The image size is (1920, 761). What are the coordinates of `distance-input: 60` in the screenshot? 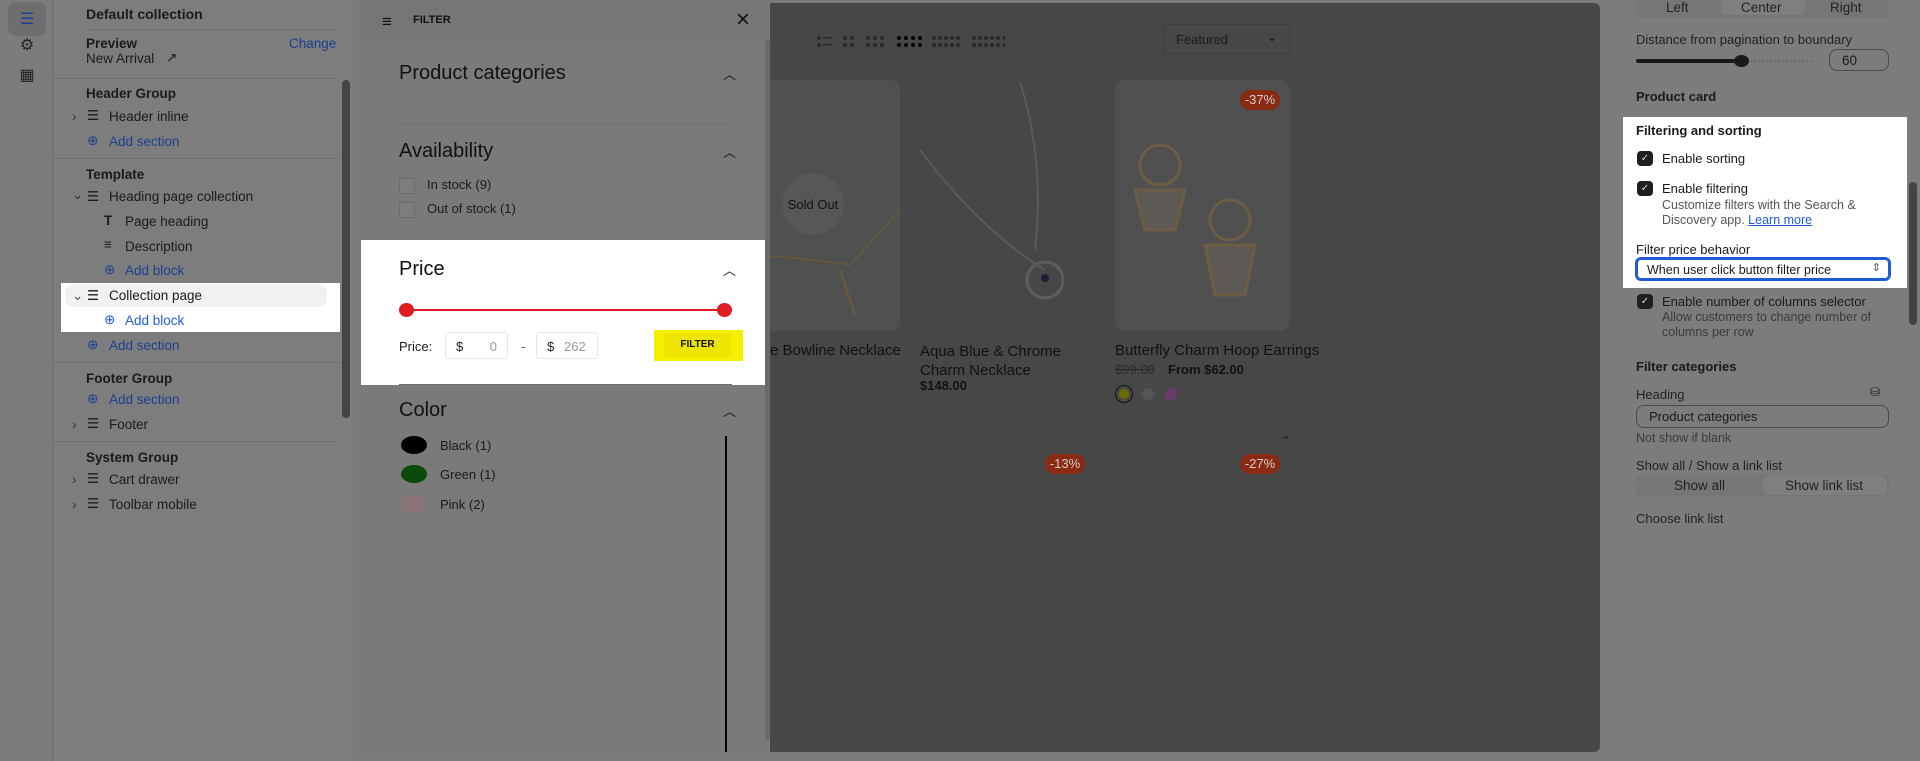 It's located at (1859, 60).